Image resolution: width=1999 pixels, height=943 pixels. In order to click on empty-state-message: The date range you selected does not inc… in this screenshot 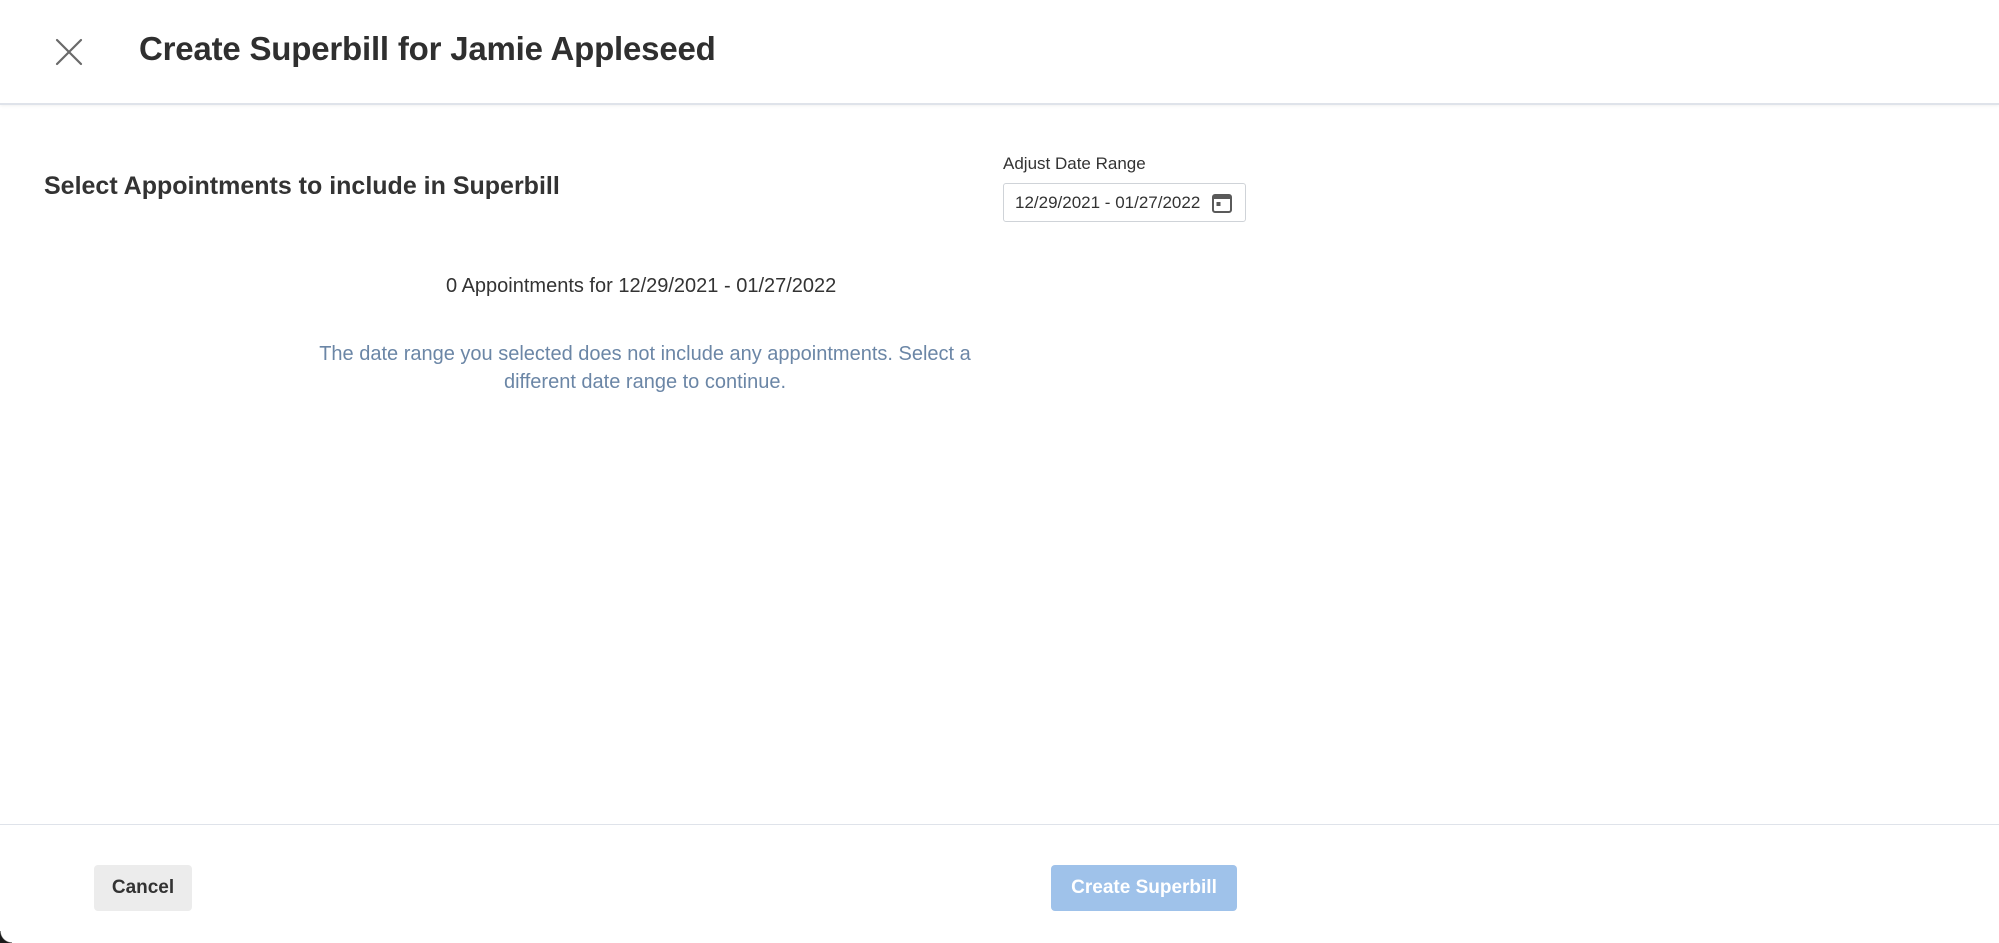, I will do `click(645, 368)`.